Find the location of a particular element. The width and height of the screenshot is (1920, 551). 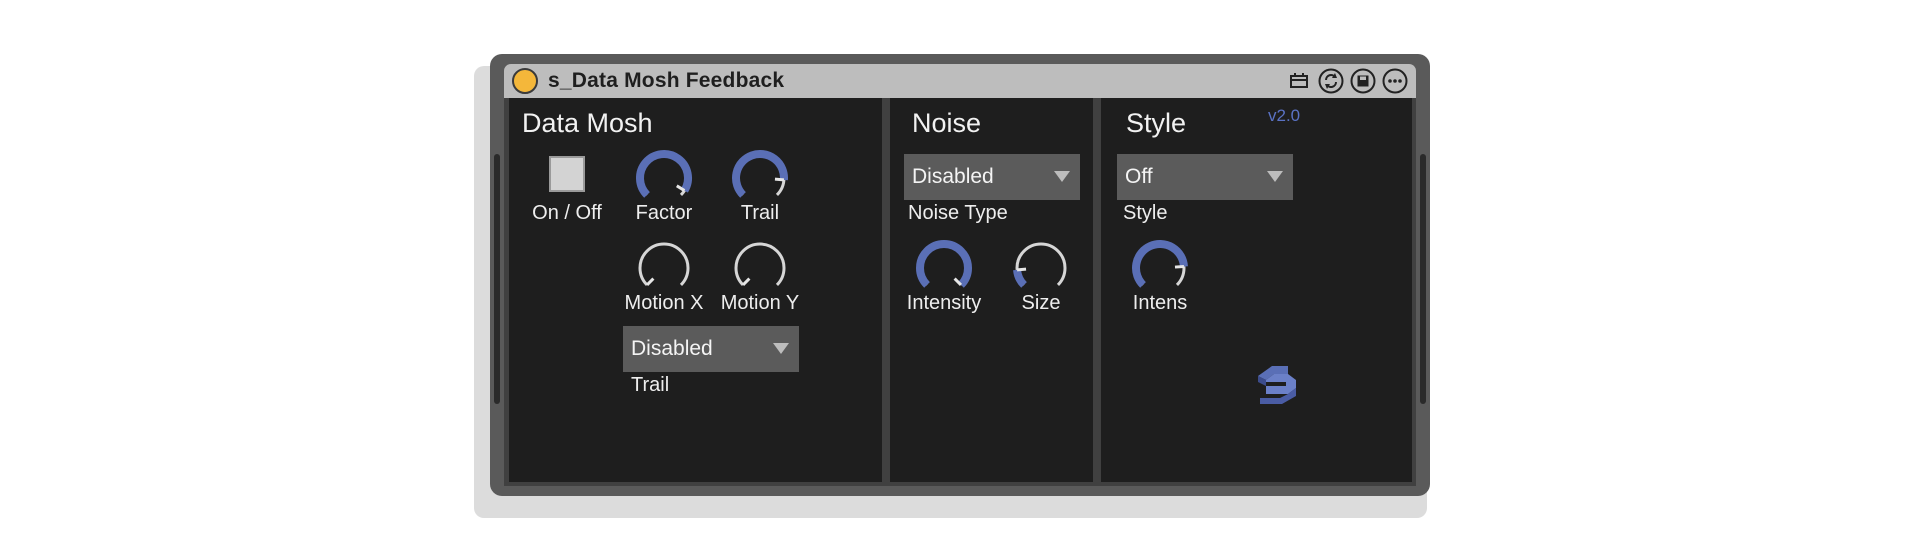

noise-type-dropdown: Disabled is located at coordinates (992, 177).